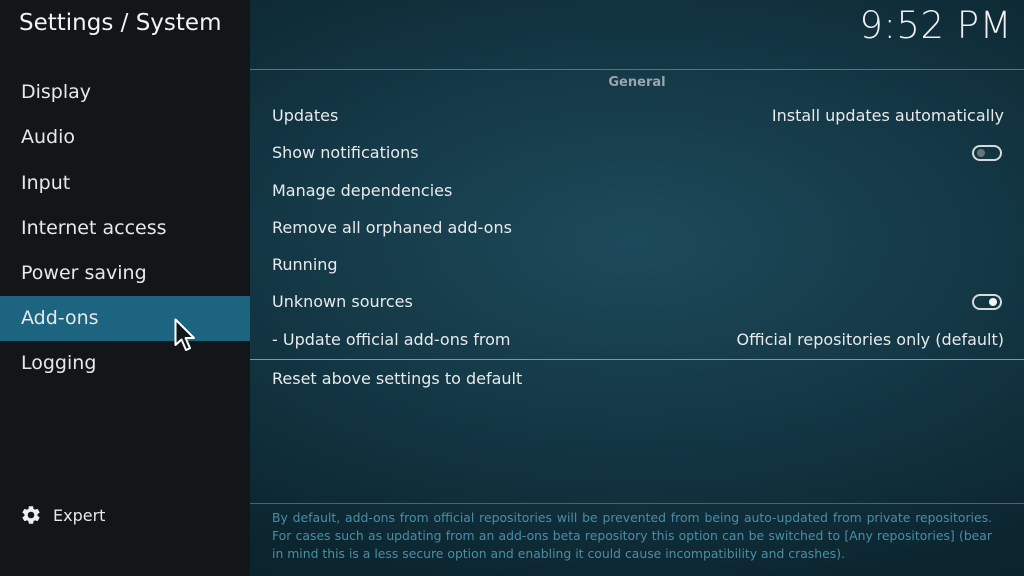 This screenshot has height=576, width=1024. I want to click on setting-unknown-sources: Unknown sources, so click(638, 302).